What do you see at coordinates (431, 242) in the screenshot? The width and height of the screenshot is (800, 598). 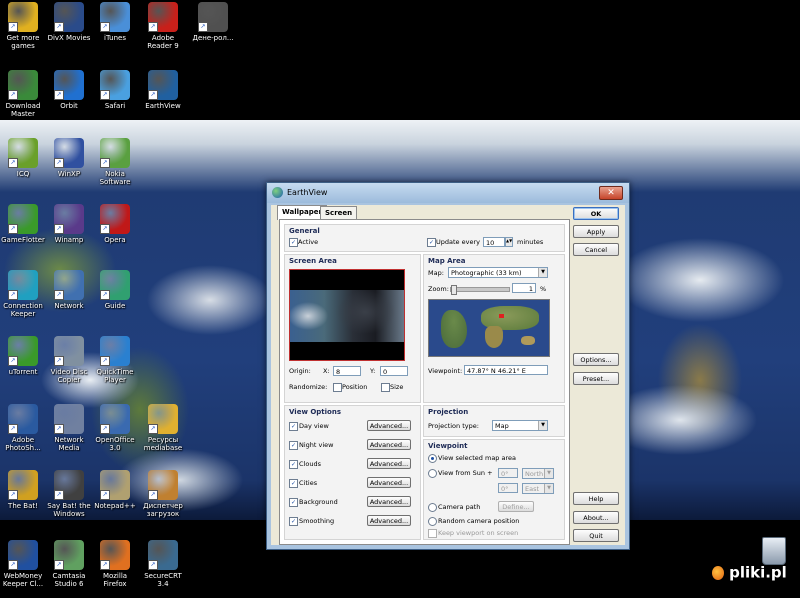 I see `update-checkbox: ✓` at bounding box center [431, 242].